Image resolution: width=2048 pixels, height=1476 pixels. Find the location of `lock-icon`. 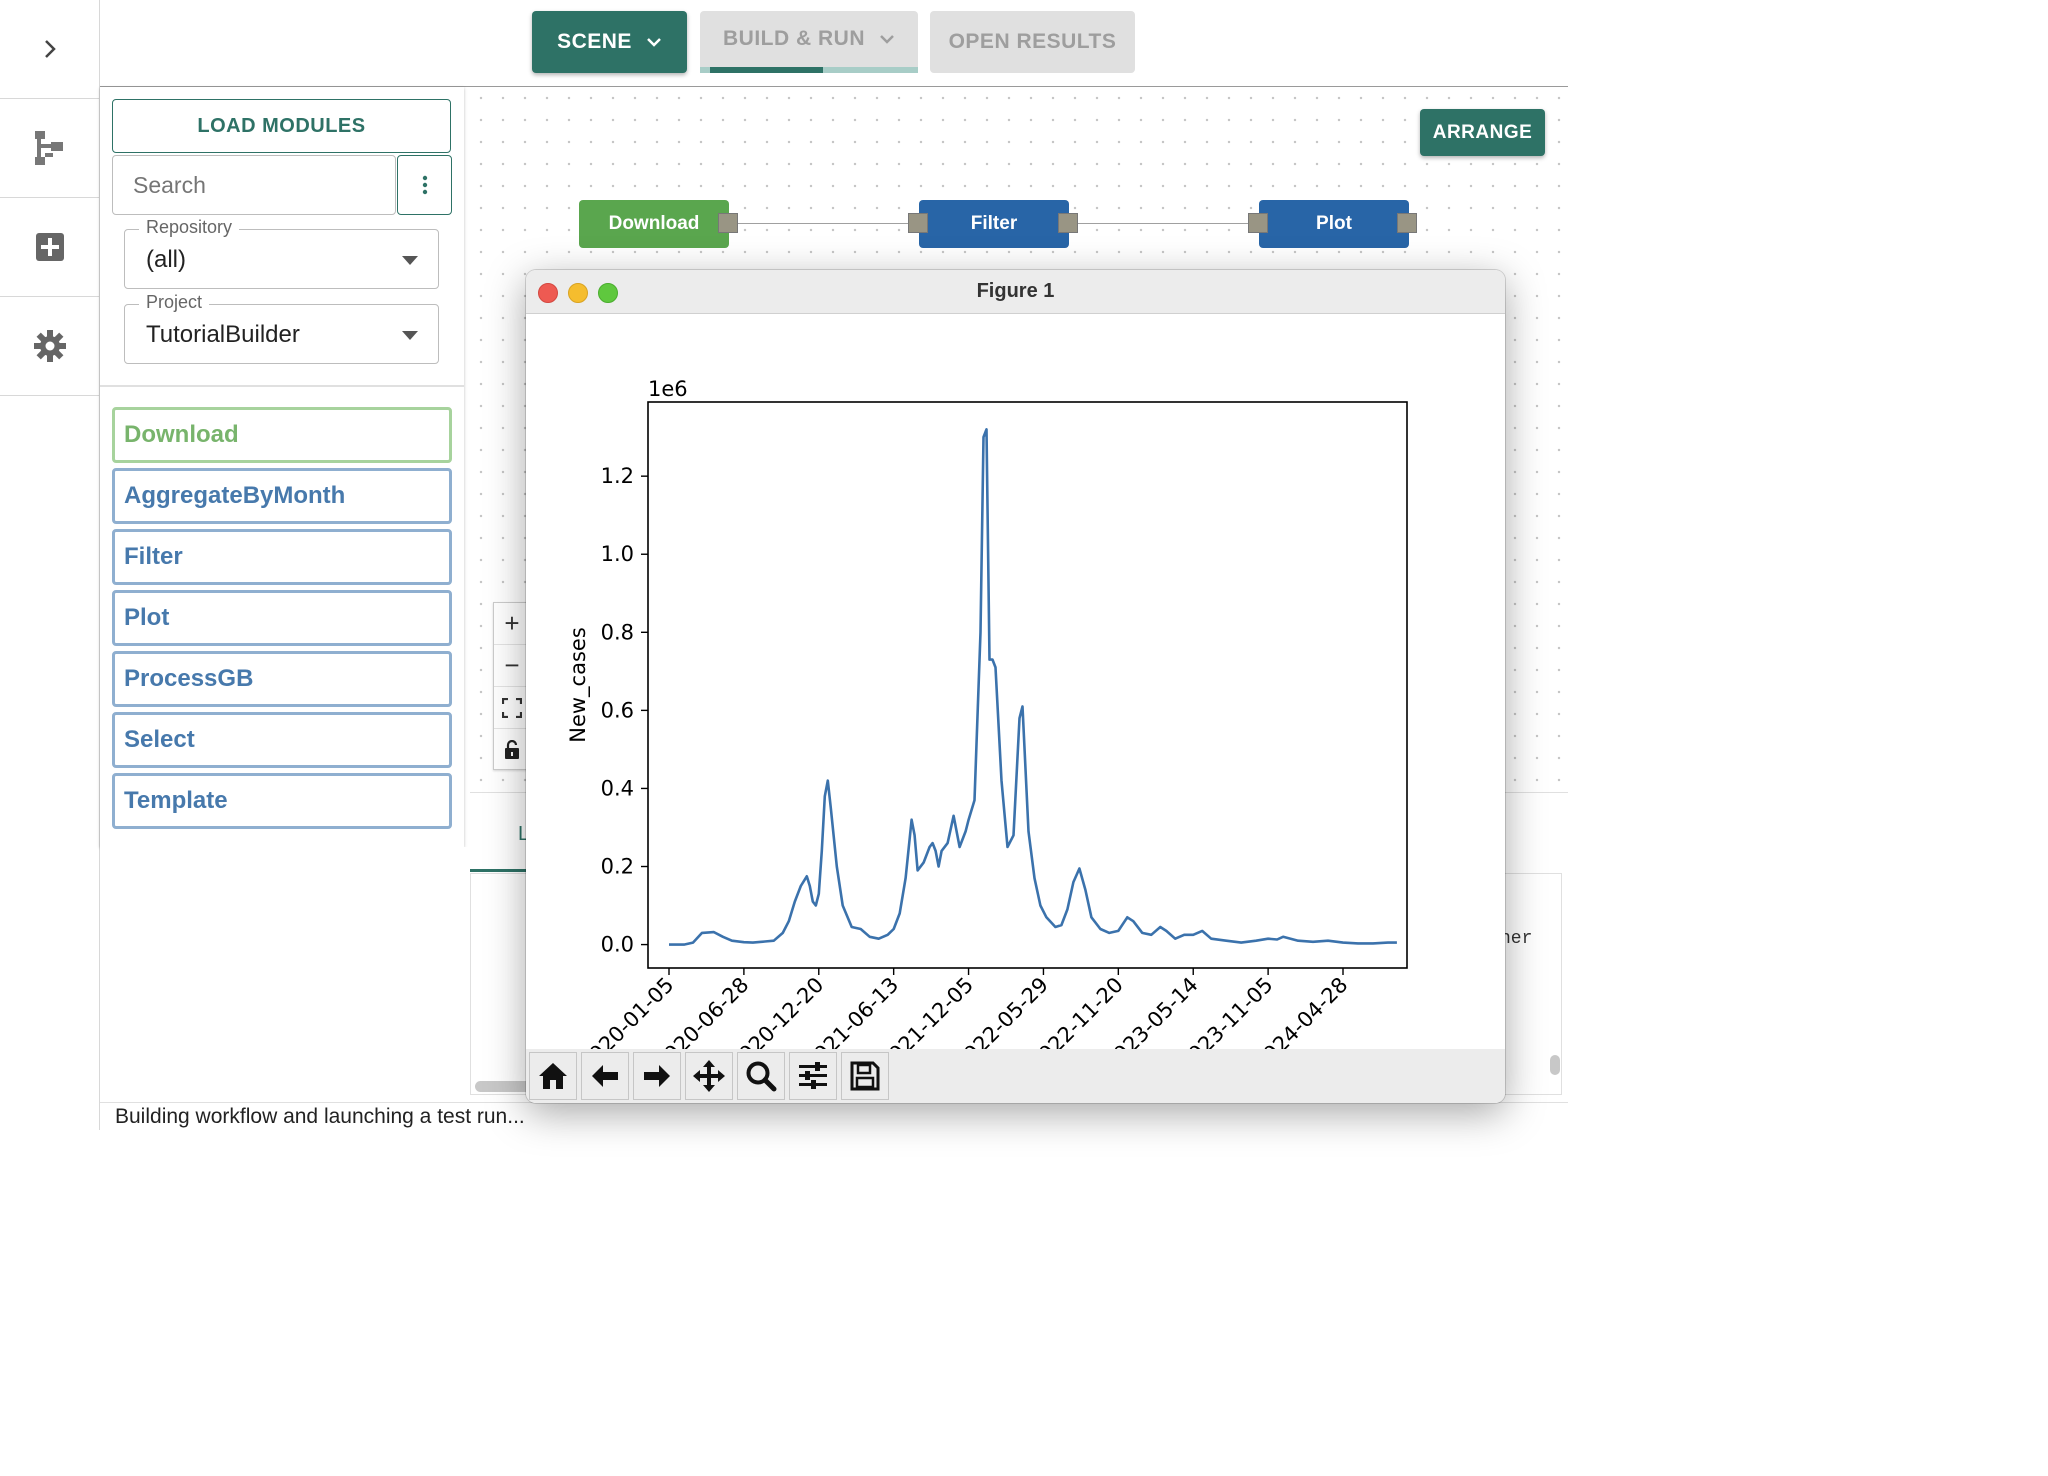

lock-icon is located at coordinates (512, 749).